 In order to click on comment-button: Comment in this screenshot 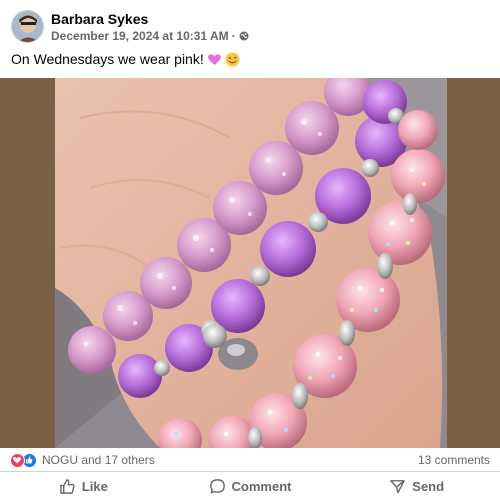, I will do `click(250, 486)`.